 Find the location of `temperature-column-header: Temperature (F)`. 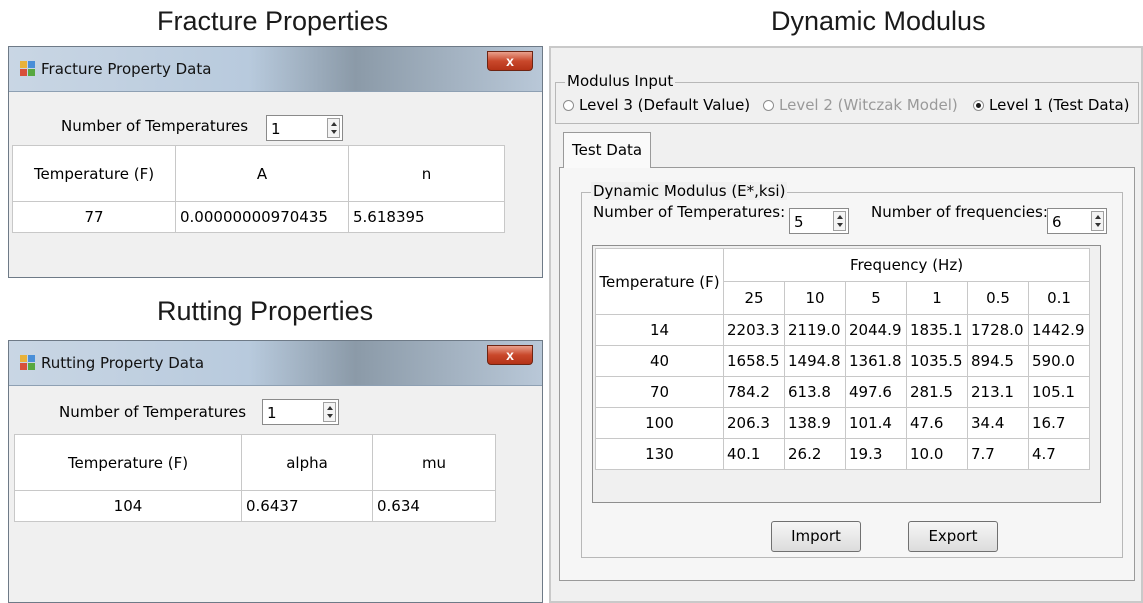

temperature-column-header: Temperature (F) is located at coordinates (659, 281).